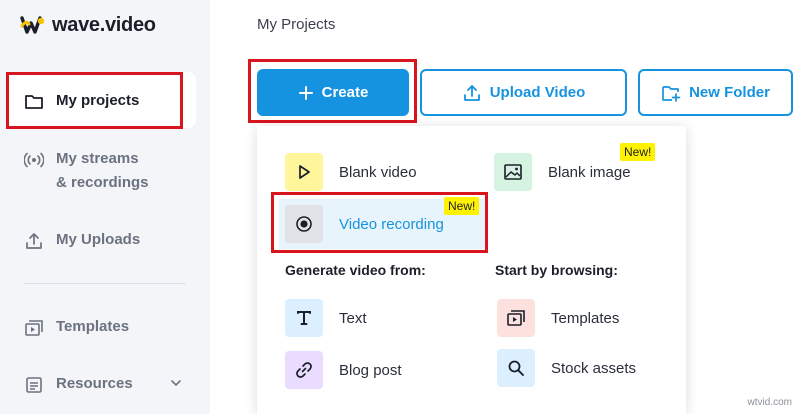 The height and width of the screenshot is (414, 800). What do you see at coordinates (378, 172) in the screenshot?
I see `menu-item-label: Blank video` at bounding box center [378, 172].